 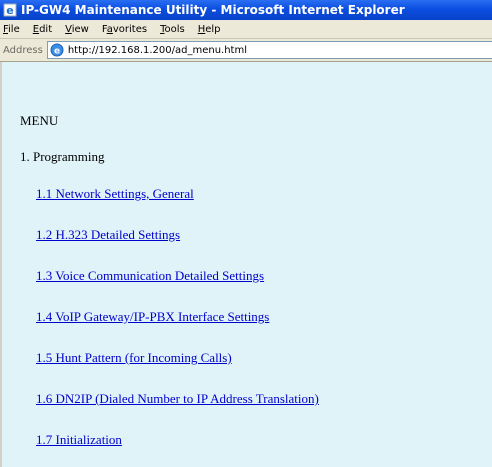 I want to click on link-network-settings: 1.1 Network Settings, General, so click(x=115, y=194).